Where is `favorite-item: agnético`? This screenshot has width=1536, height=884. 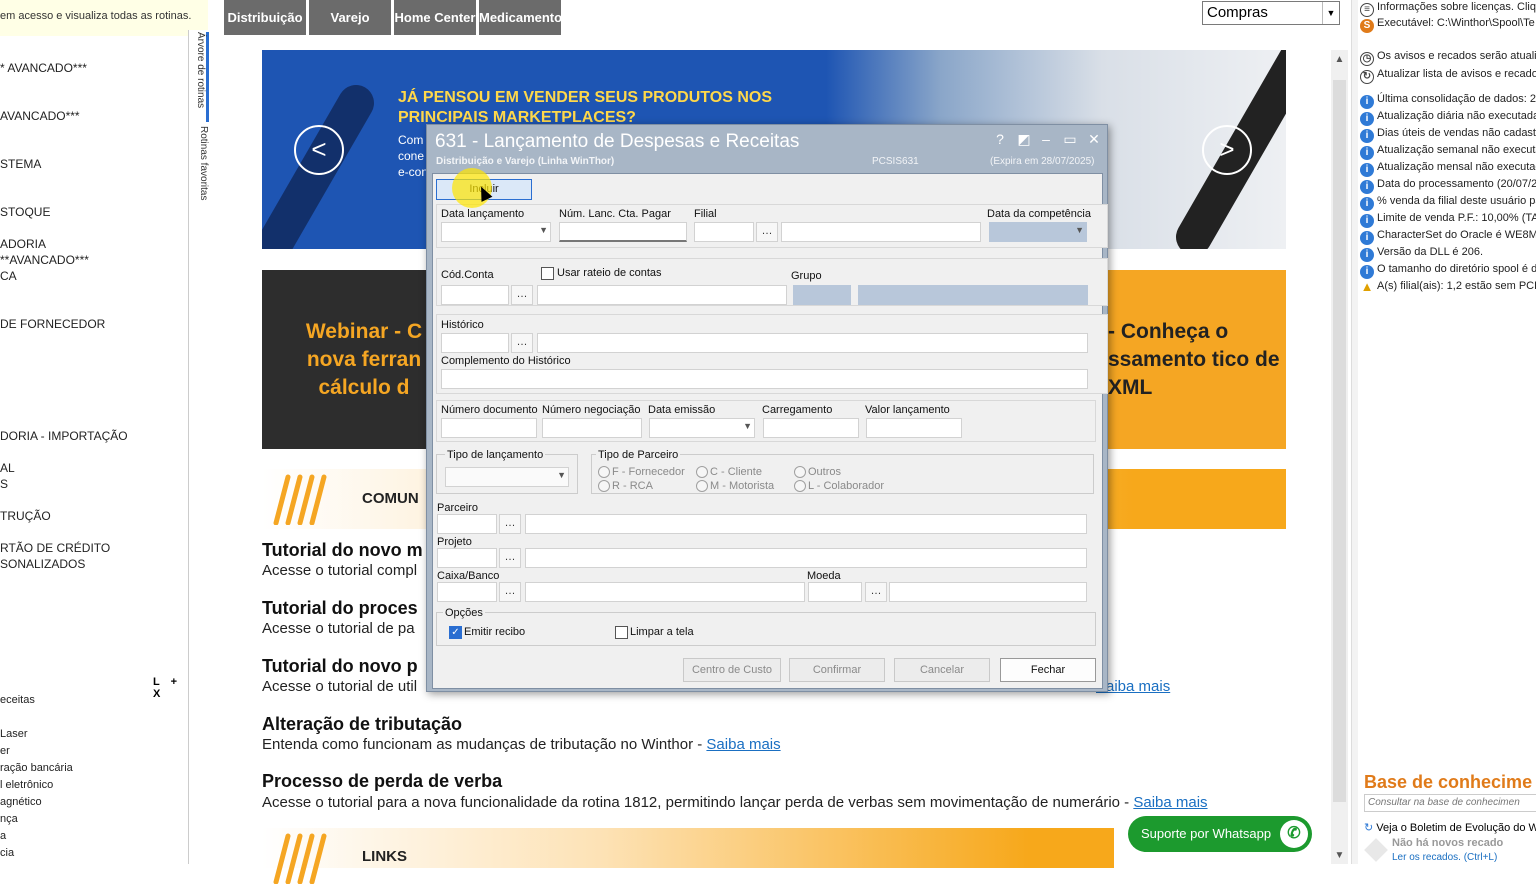
favorite-item: agnético is located at coordinates (21, 802).